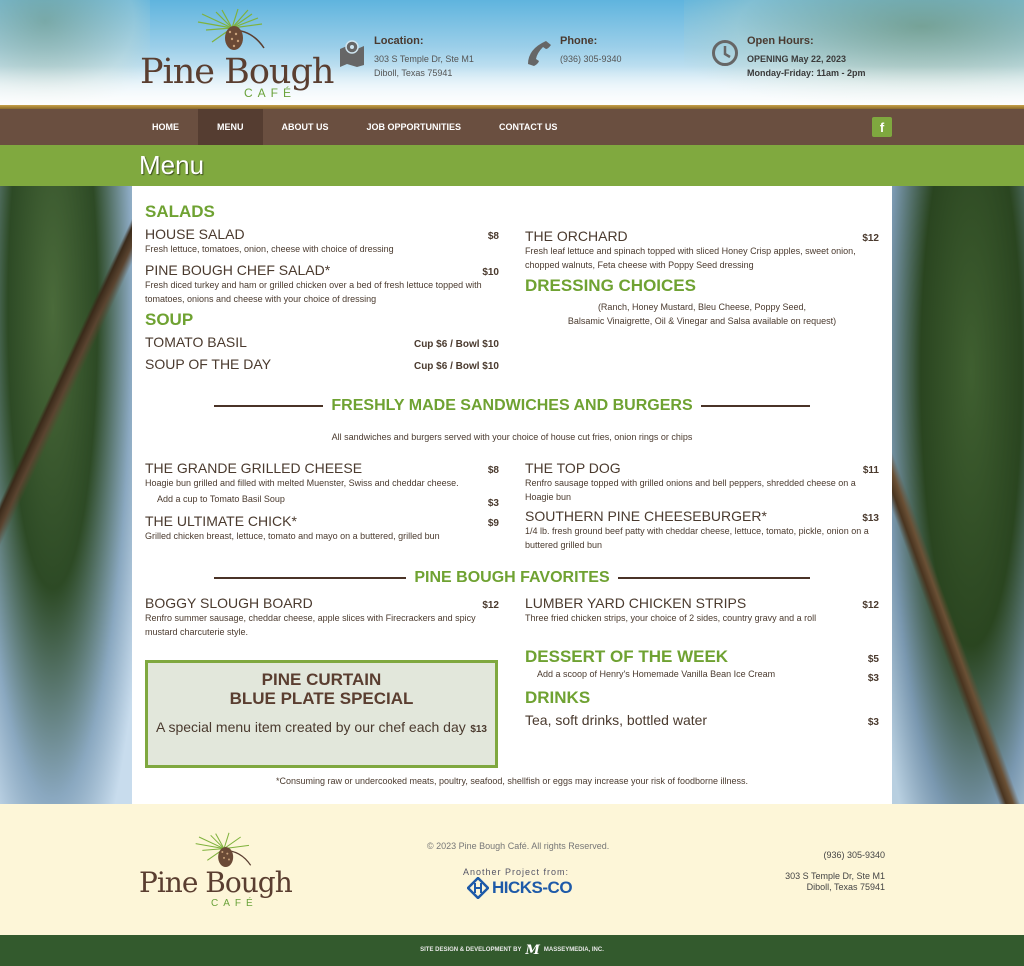 Image resolution: width=1024 pixels, height=966 pixels. Describe the element at coordinates (321, 698) in the screenshot. I see `special-title-2: BLUE PLATE SPECIAL` at that location.